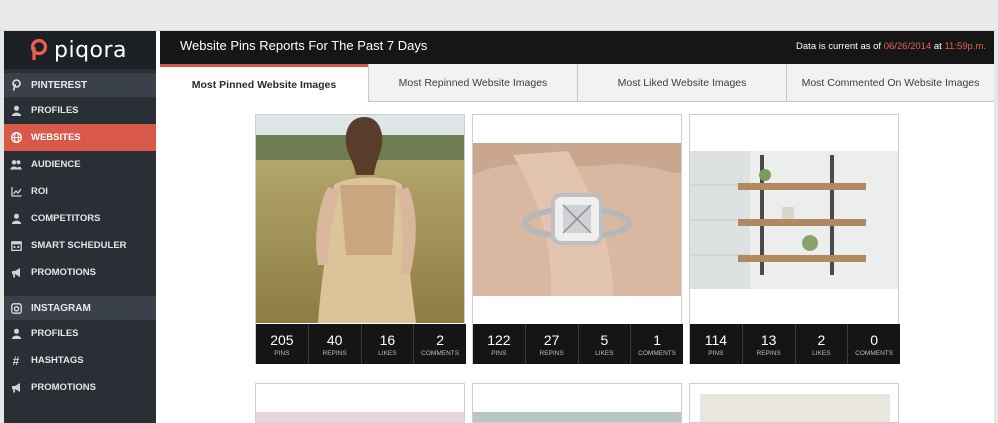  I want to click on sidebar-item-label: COMPETITORS, so click(66, 218).